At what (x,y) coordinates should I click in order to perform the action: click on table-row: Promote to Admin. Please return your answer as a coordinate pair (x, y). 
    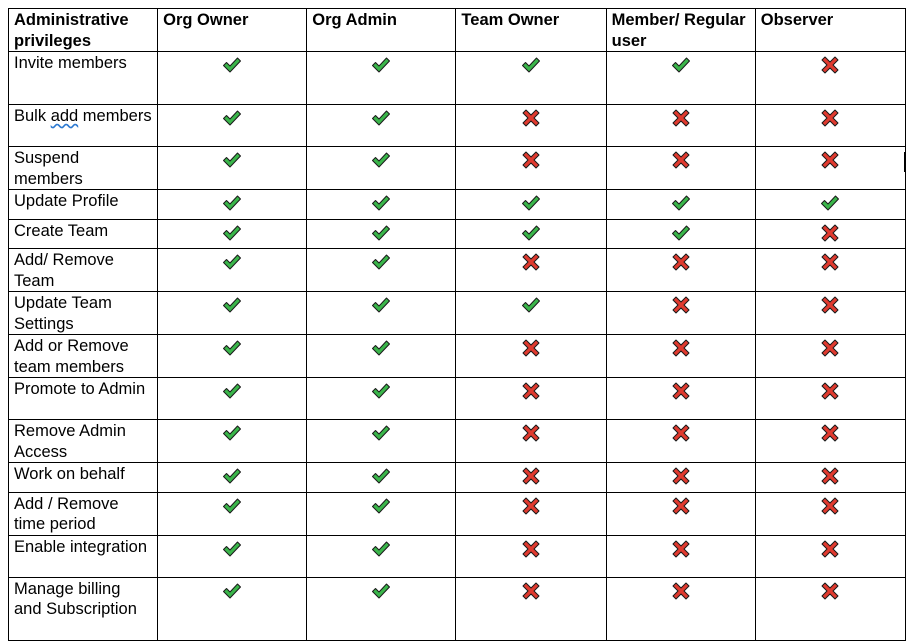
    Looking at the image, I should click on (457, 398).